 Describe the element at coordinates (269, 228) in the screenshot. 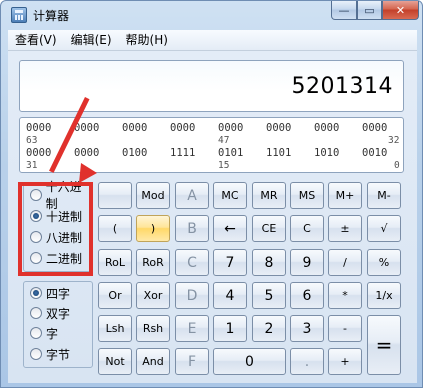

I see `ce-key: CE` at that location.